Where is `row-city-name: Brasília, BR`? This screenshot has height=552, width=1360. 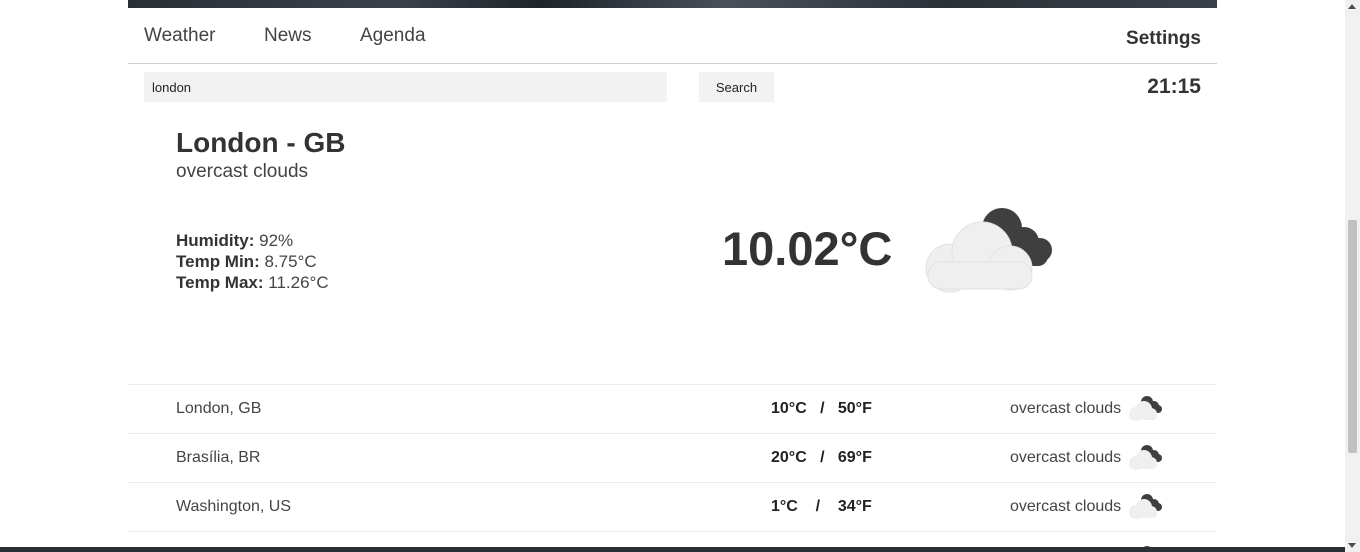 row-city-name: Brasília, BR is located at coordinates (218, 457).